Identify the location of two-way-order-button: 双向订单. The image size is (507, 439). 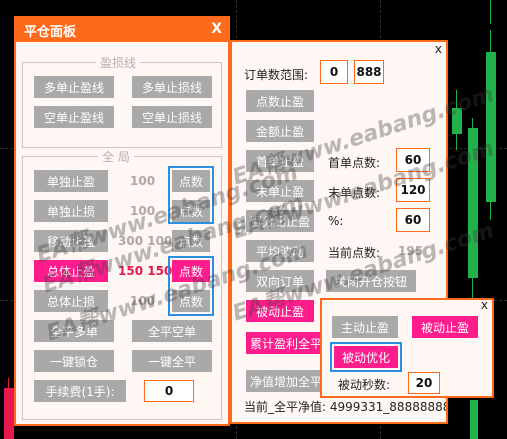
(280, 281).